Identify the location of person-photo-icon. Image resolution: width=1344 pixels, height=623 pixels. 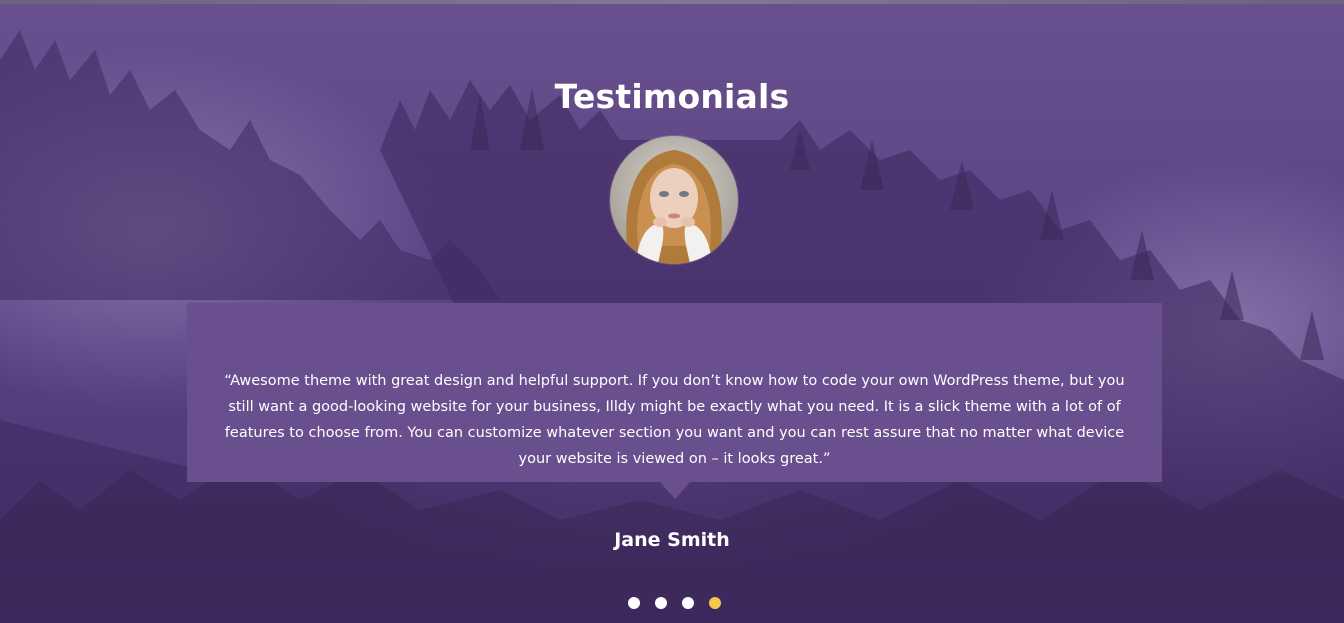
(674, 200).